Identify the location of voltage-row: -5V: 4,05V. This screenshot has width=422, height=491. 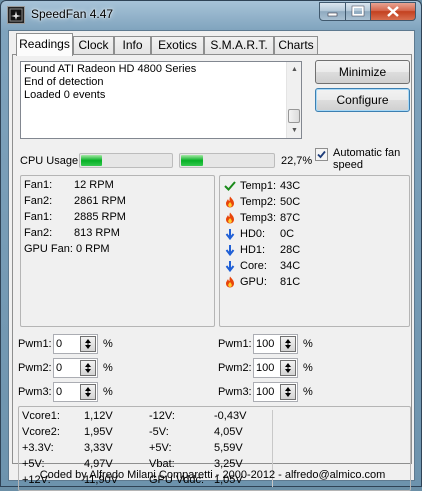
(196, 432).